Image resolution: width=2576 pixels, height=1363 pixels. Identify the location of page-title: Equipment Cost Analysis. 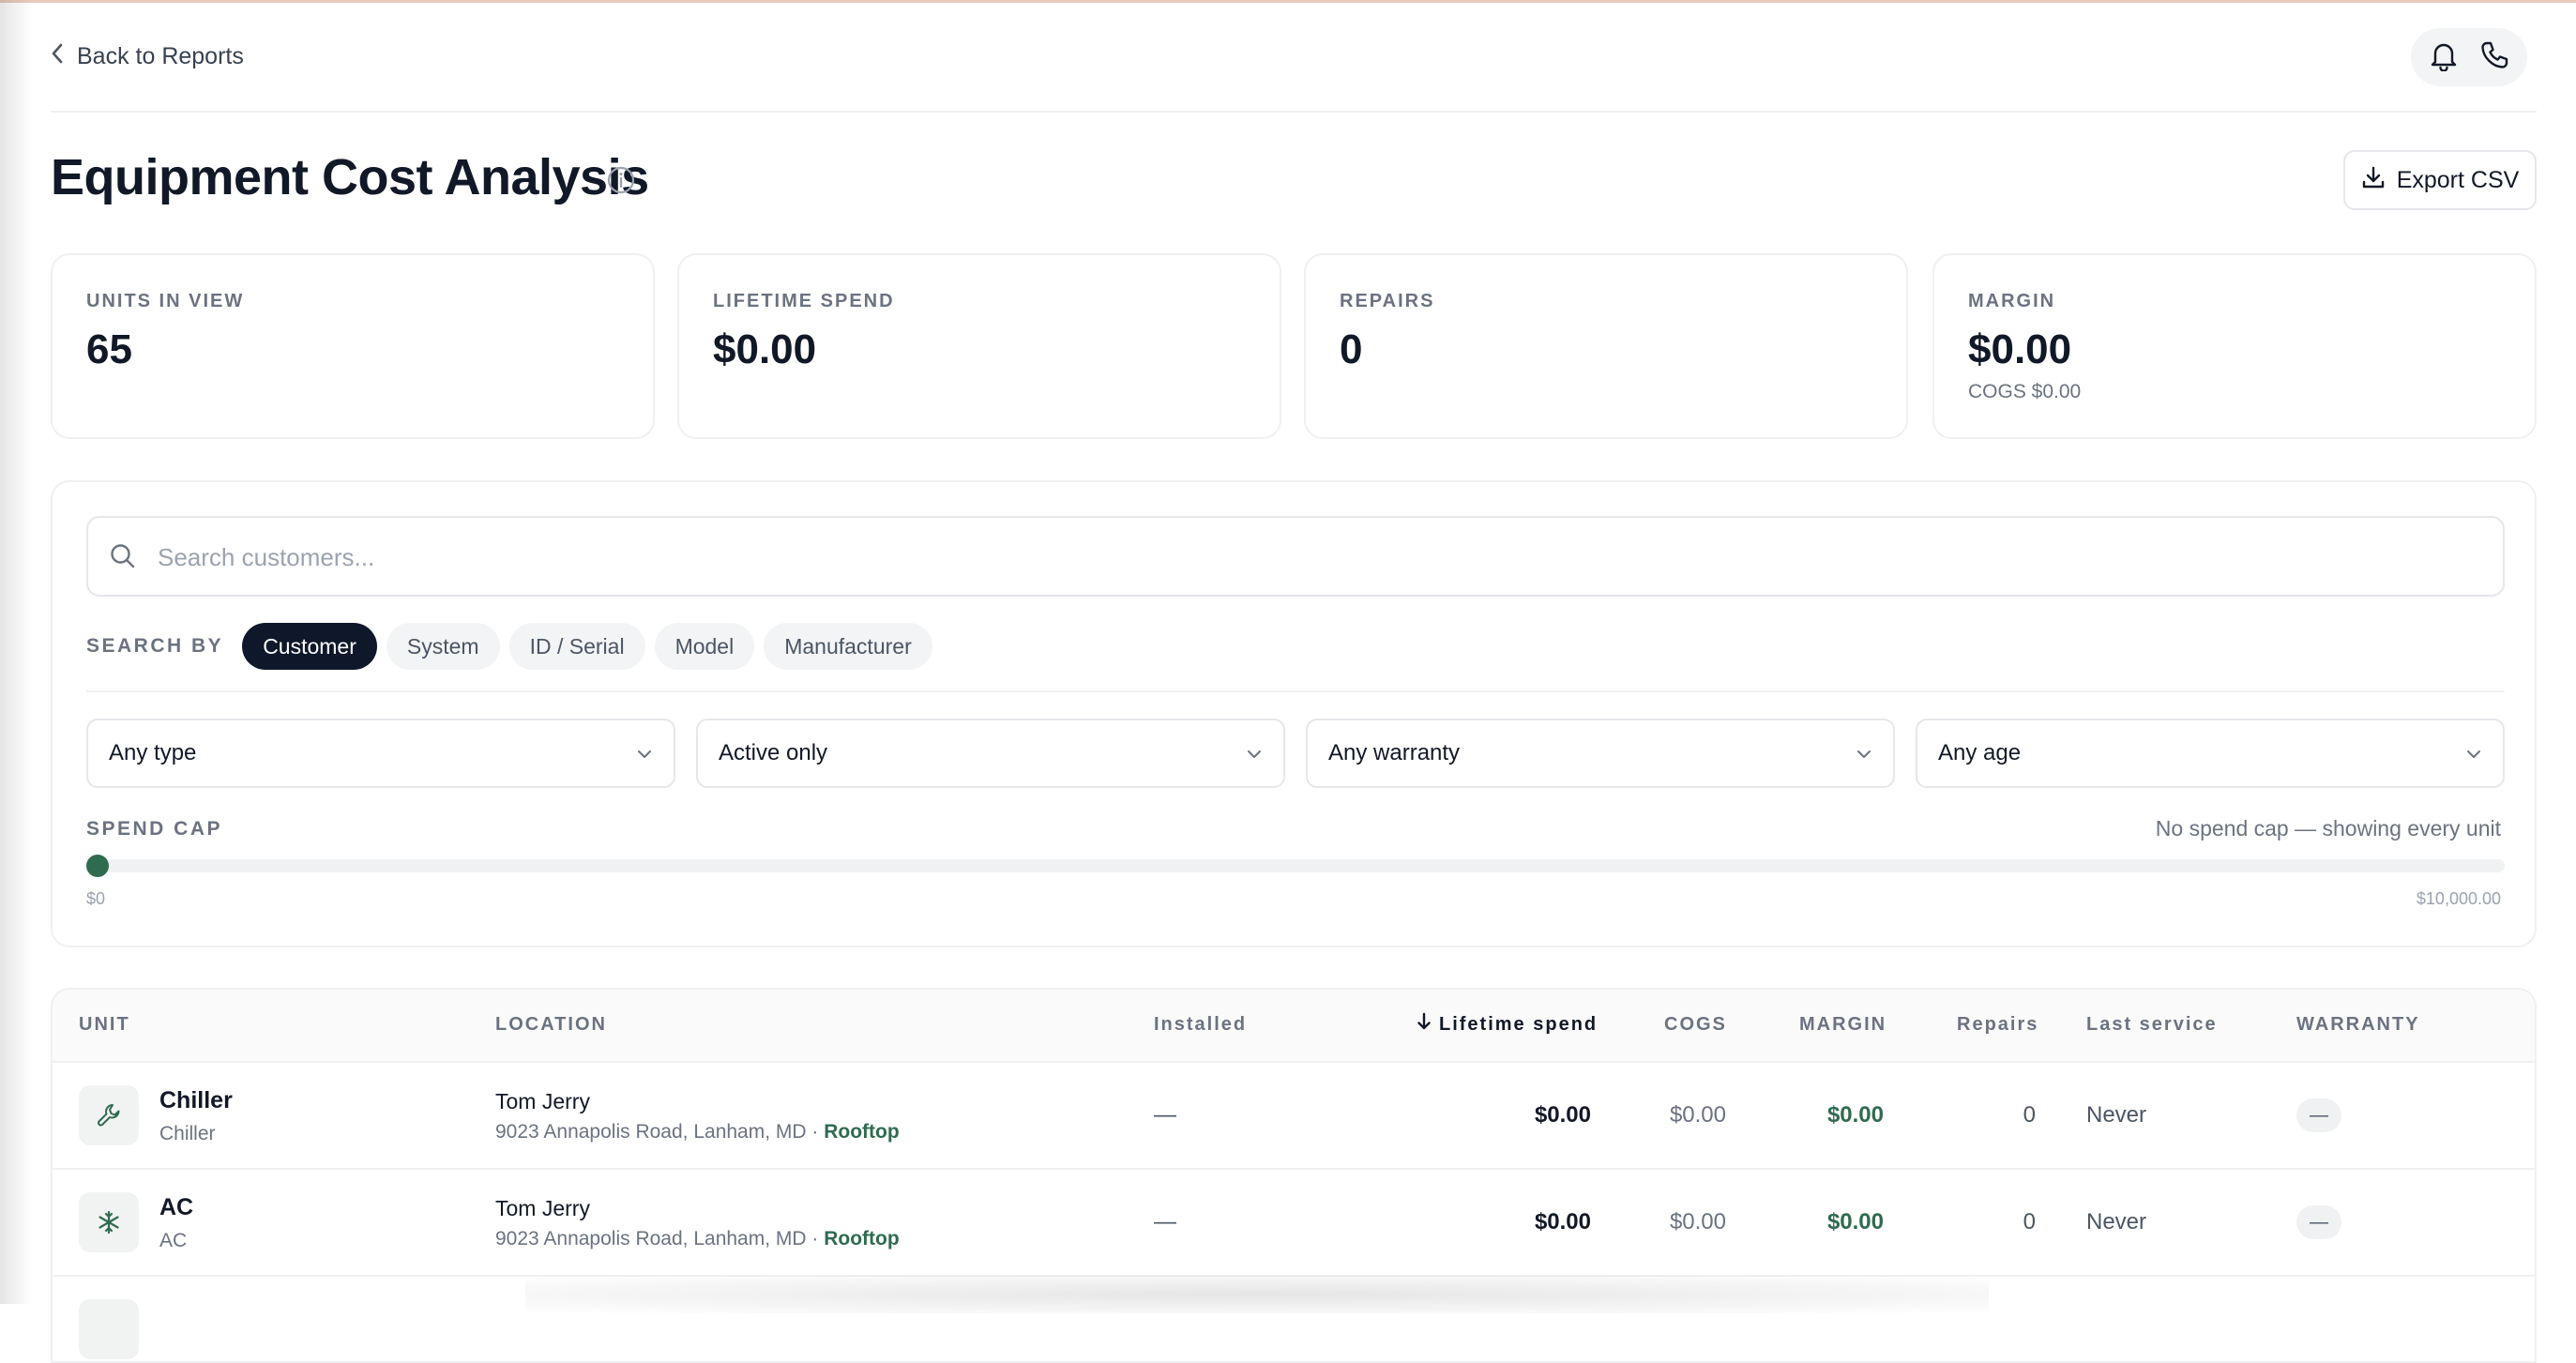
(350, 177).